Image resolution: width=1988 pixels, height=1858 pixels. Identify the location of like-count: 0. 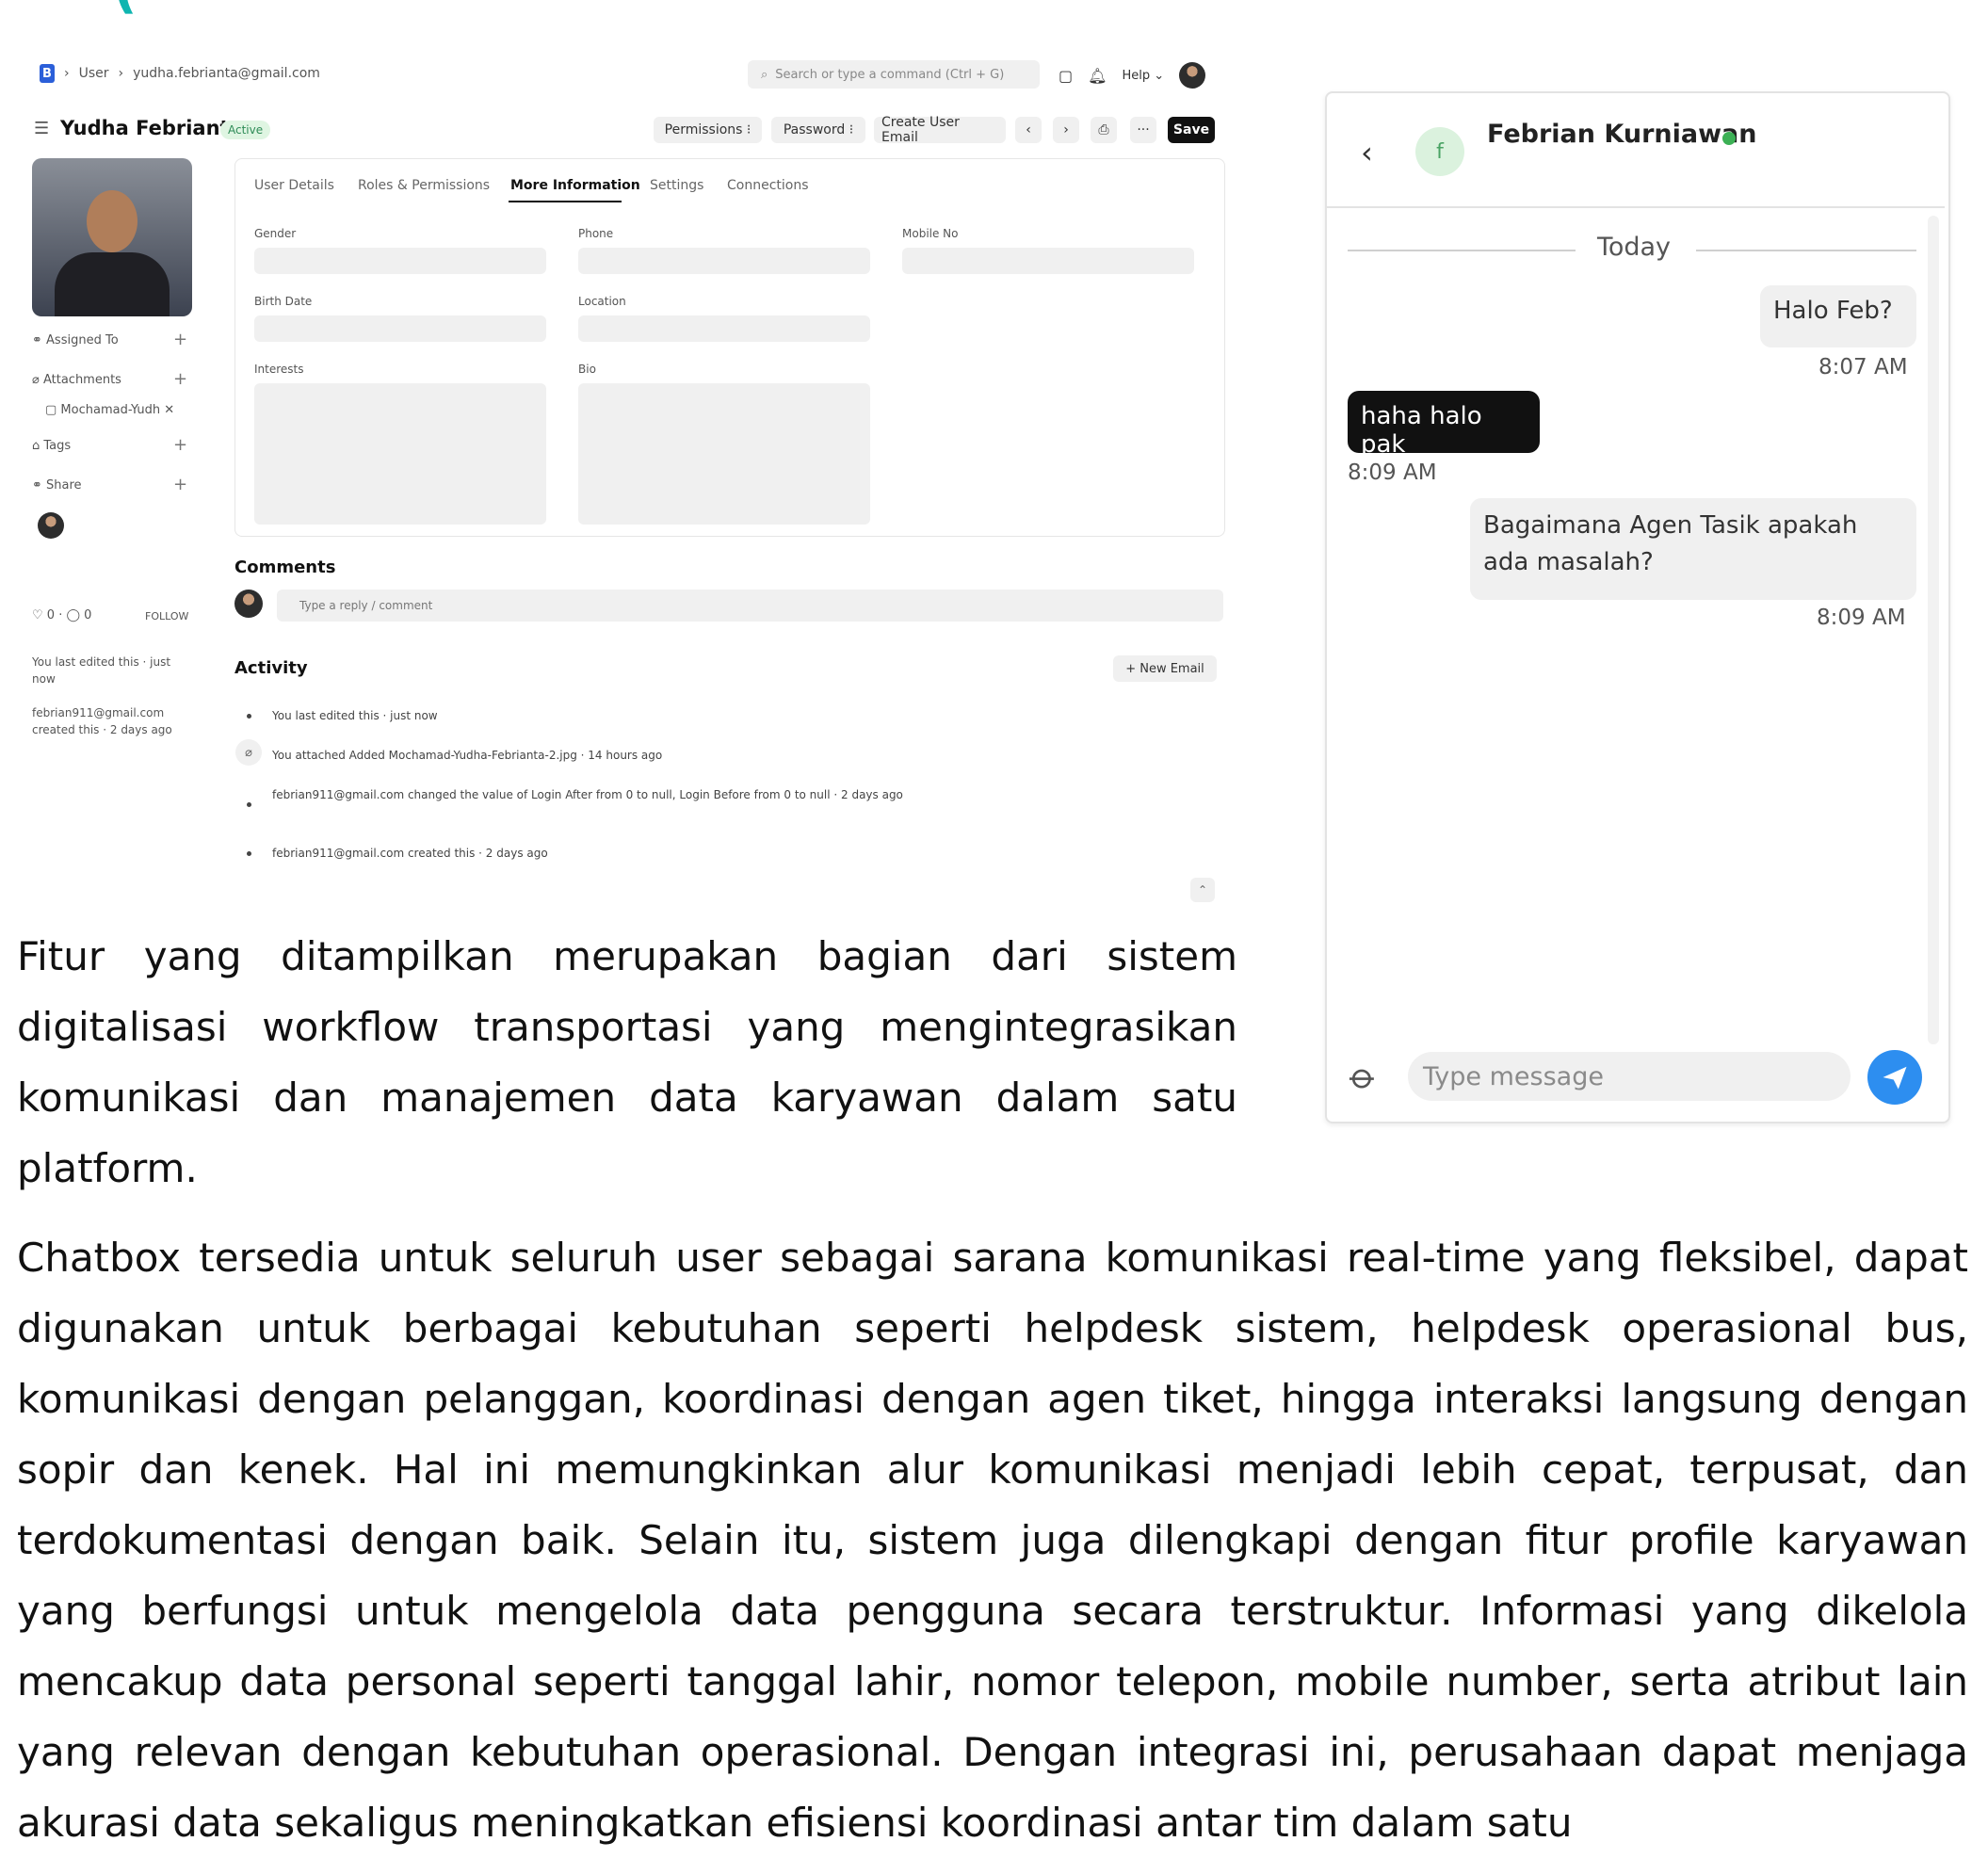
(51, 615).